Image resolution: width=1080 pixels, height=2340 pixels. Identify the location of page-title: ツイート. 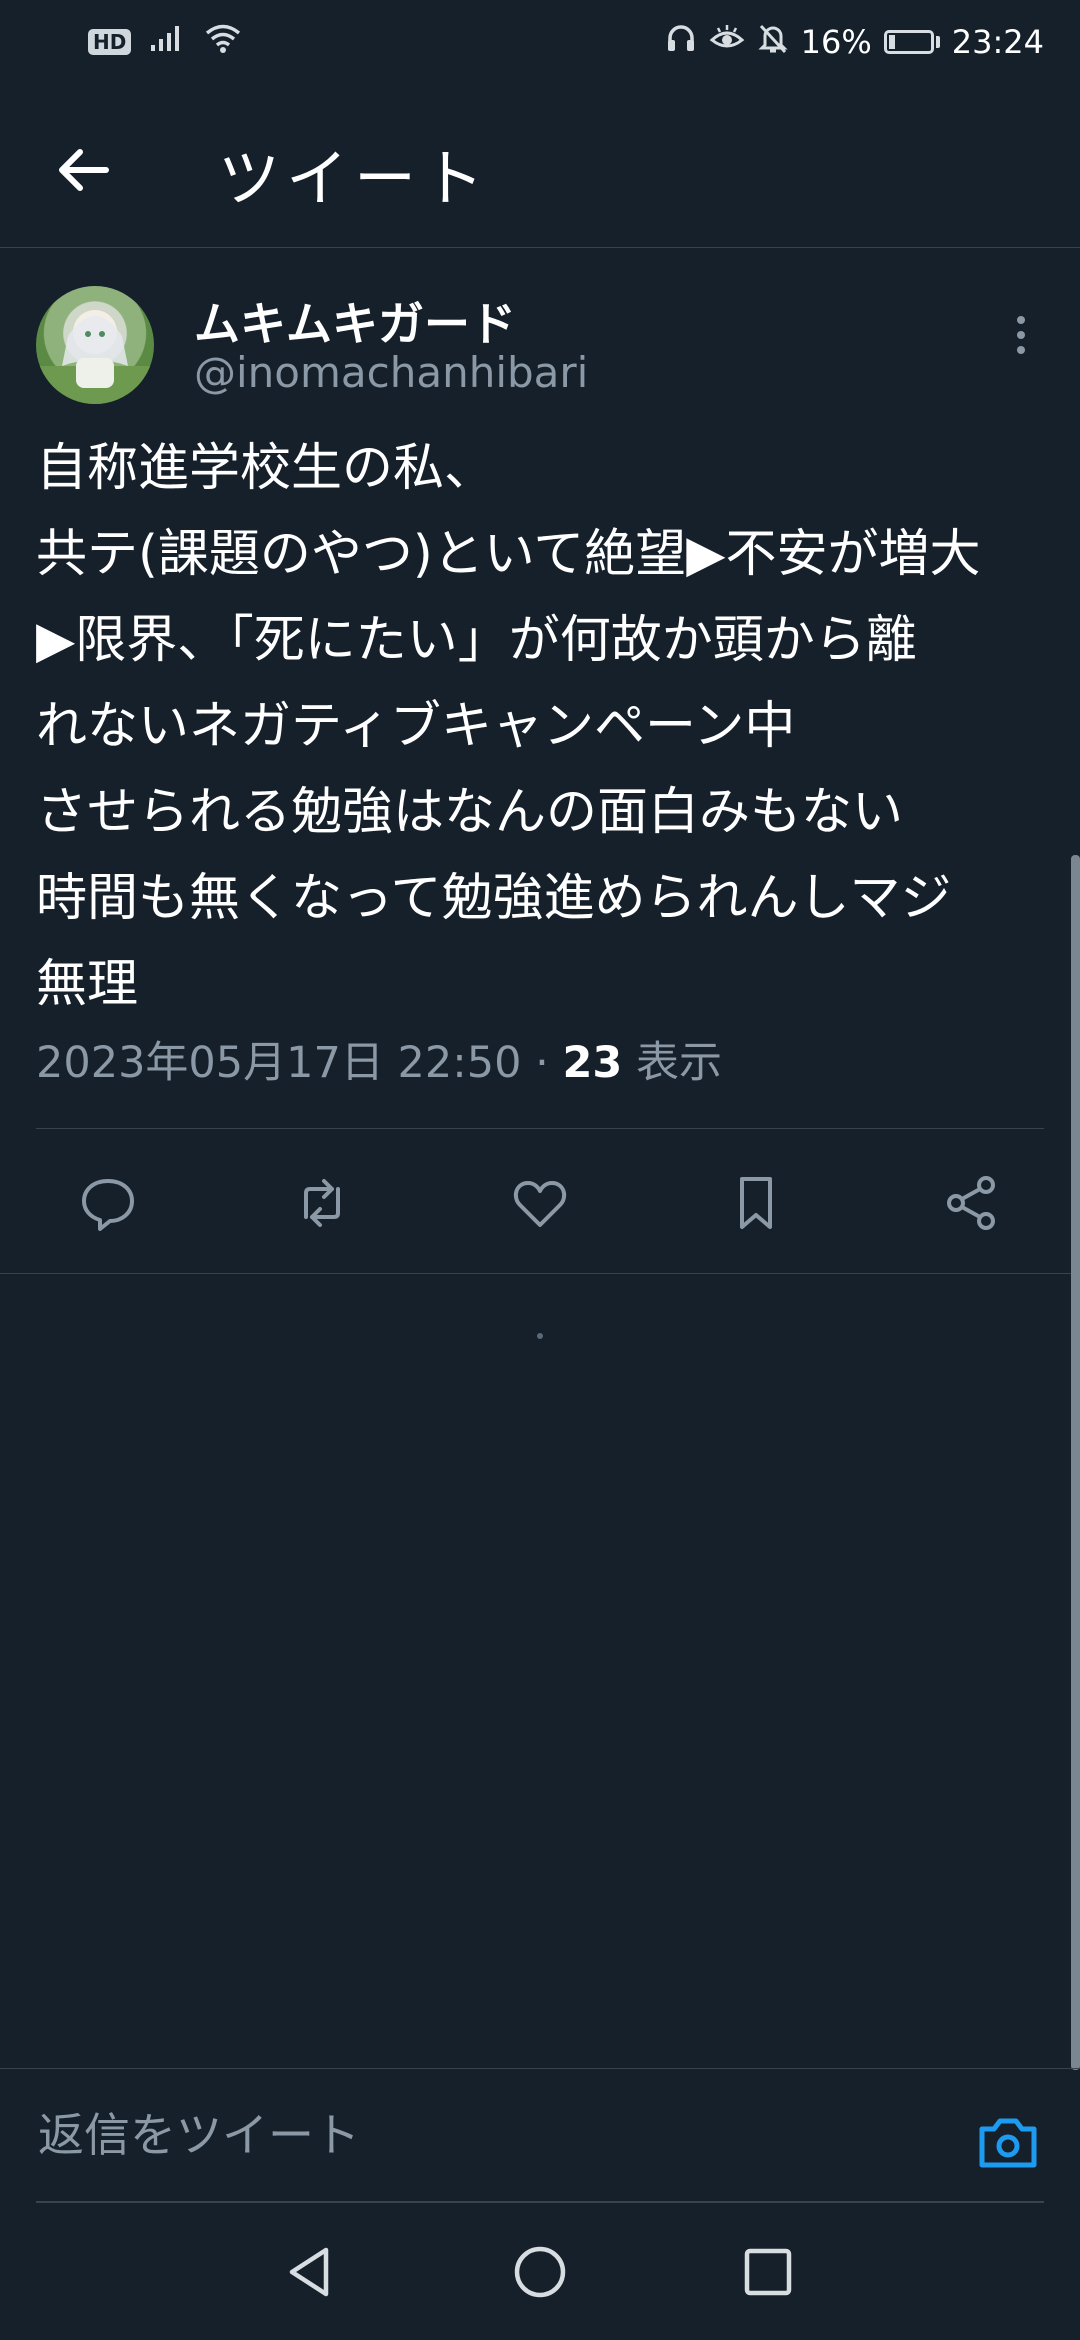
(354, 178).